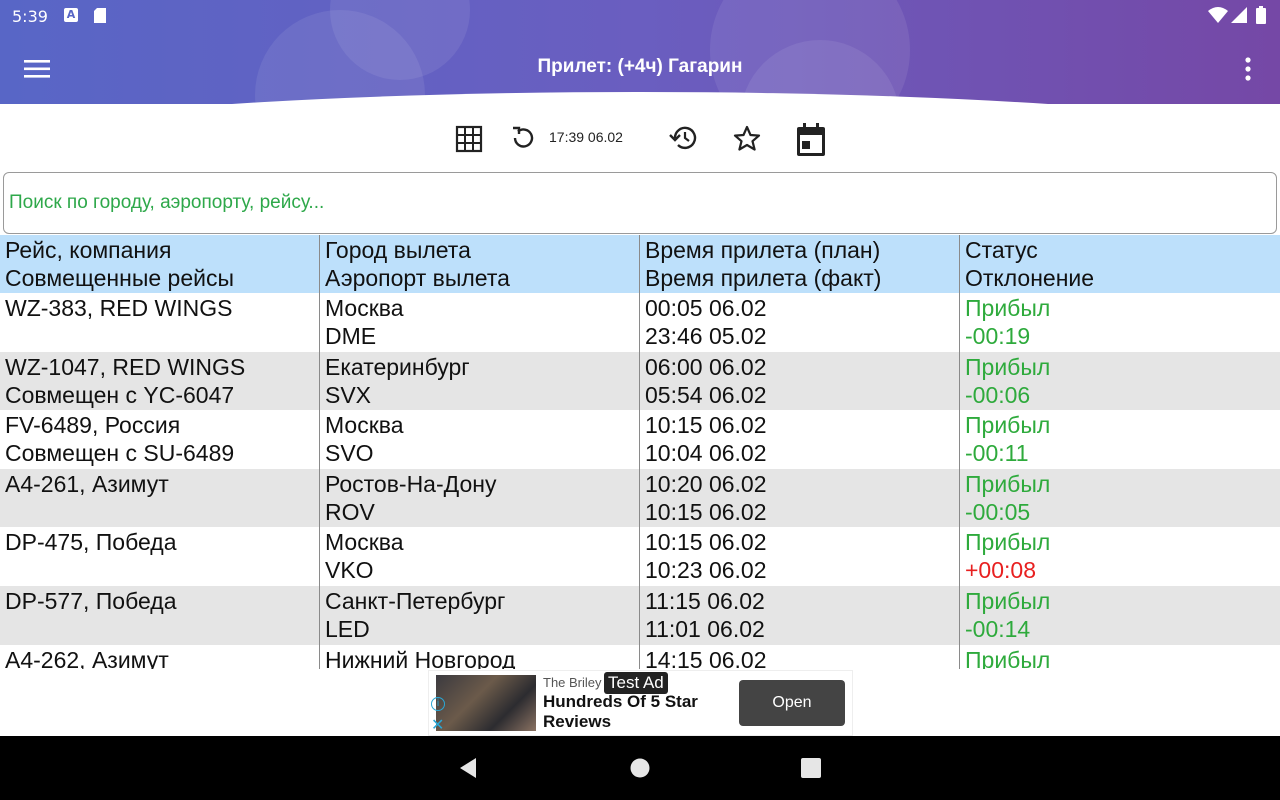  I want to click on refresh-button, so click(523, 140).